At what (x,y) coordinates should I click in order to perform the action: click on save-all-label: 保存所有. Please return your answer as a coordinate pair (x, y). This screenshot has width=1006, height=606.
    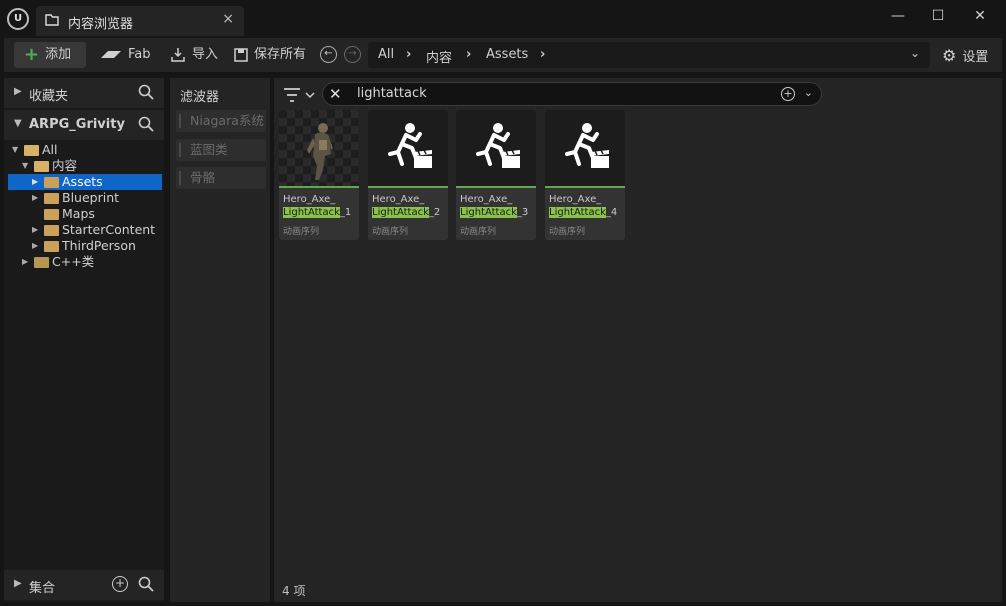
    Looking at the image, I should click on (280, 54).